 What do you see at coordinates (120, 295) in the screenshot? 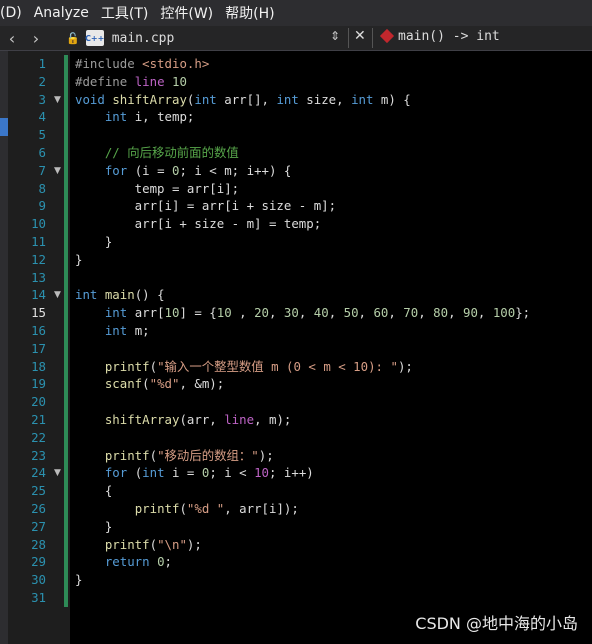
I see `code-line: int main() {` at bounding box center [120, 295].